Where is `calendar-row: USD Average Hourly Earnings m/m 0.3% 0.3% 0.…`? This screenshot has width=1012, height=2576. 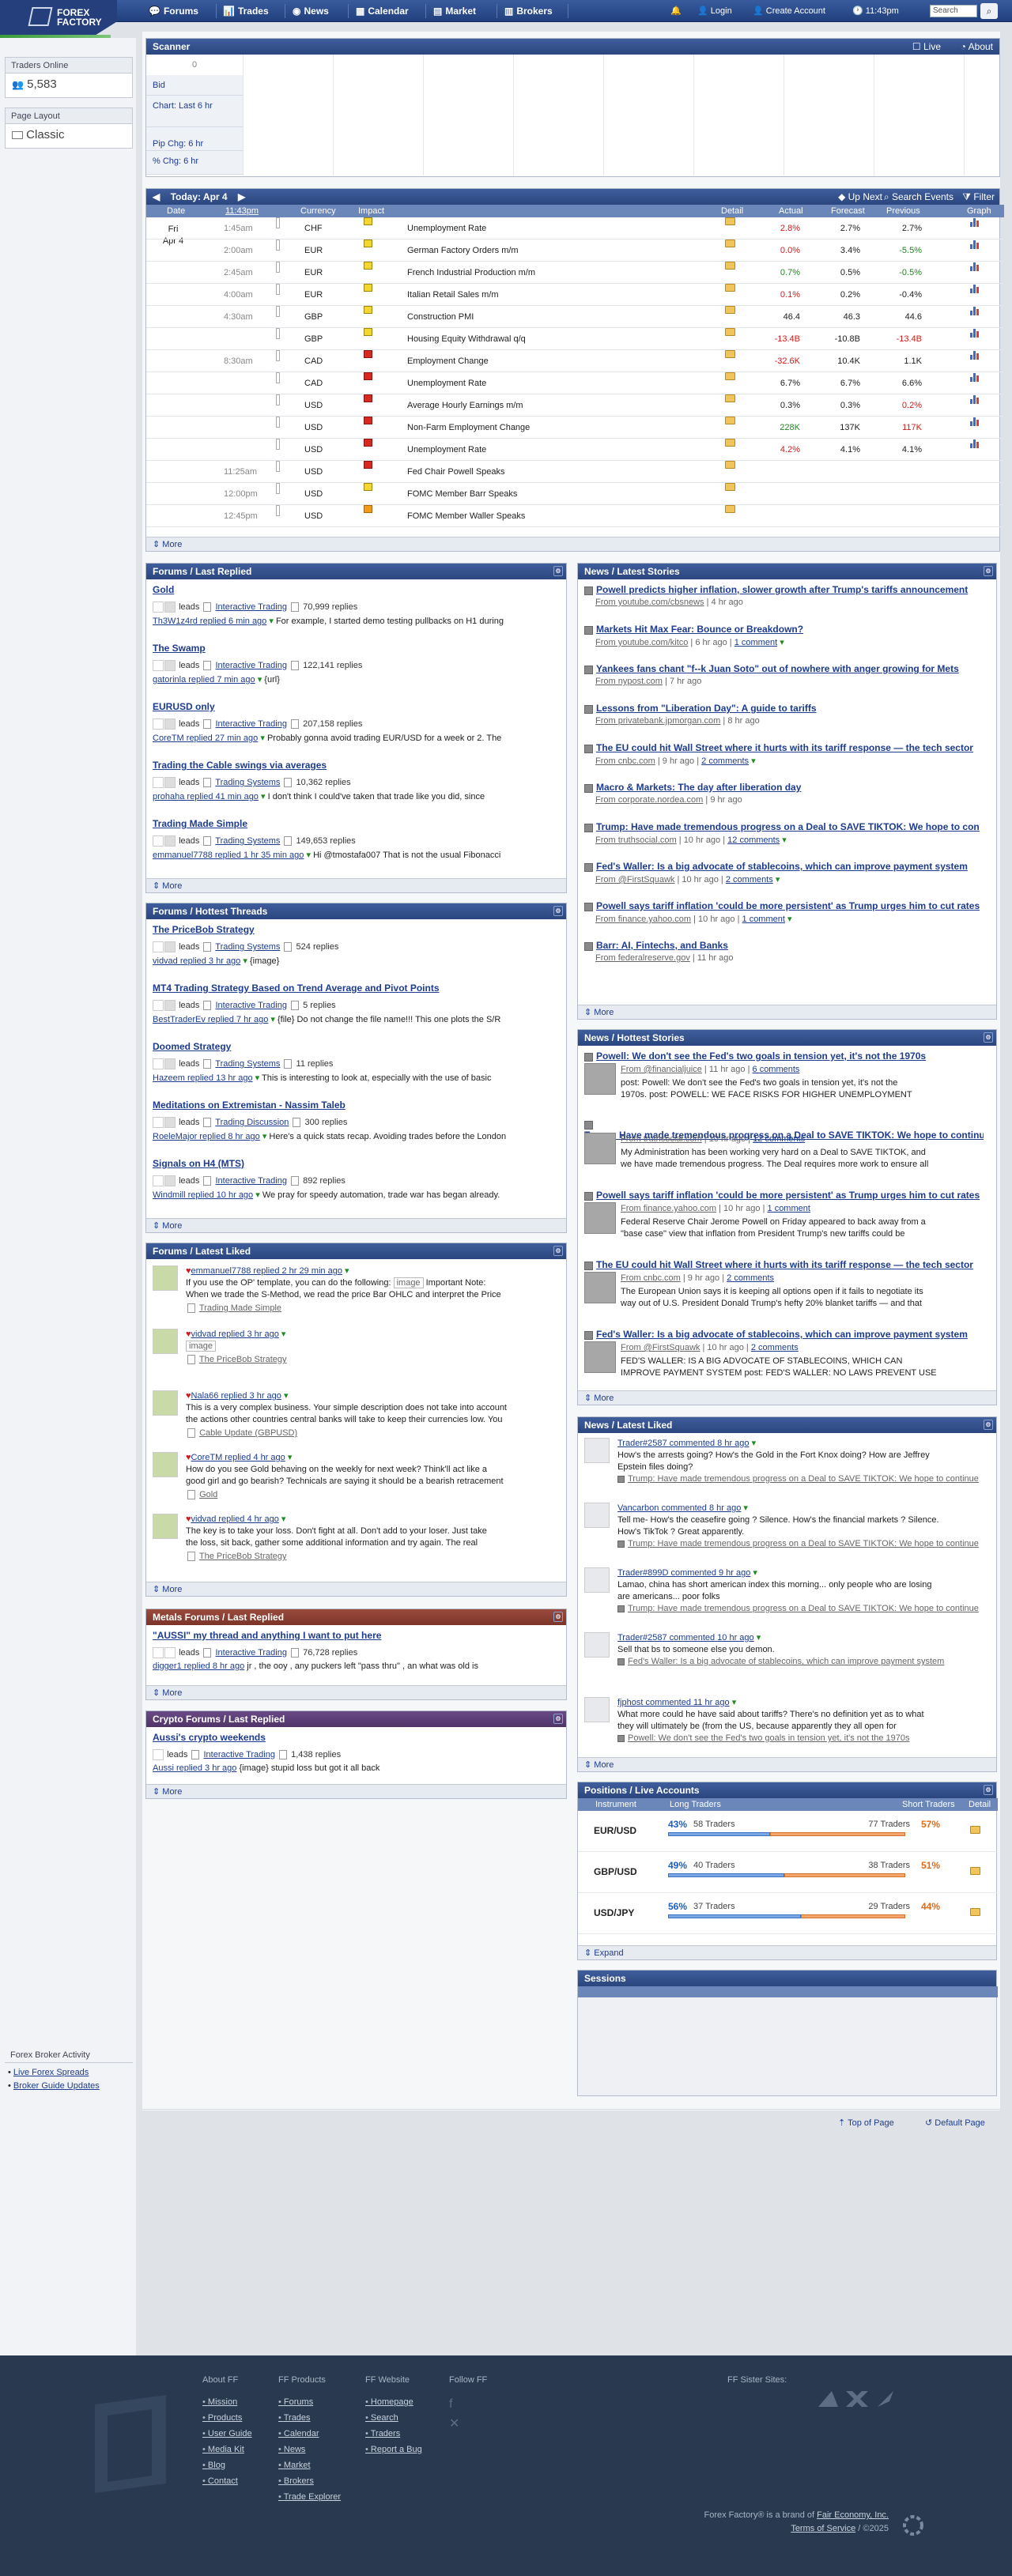 calendar-row: USD Average Hourly Earnings m/m 0.3% 0.3% 0.… is located at coordinates (575, 405).